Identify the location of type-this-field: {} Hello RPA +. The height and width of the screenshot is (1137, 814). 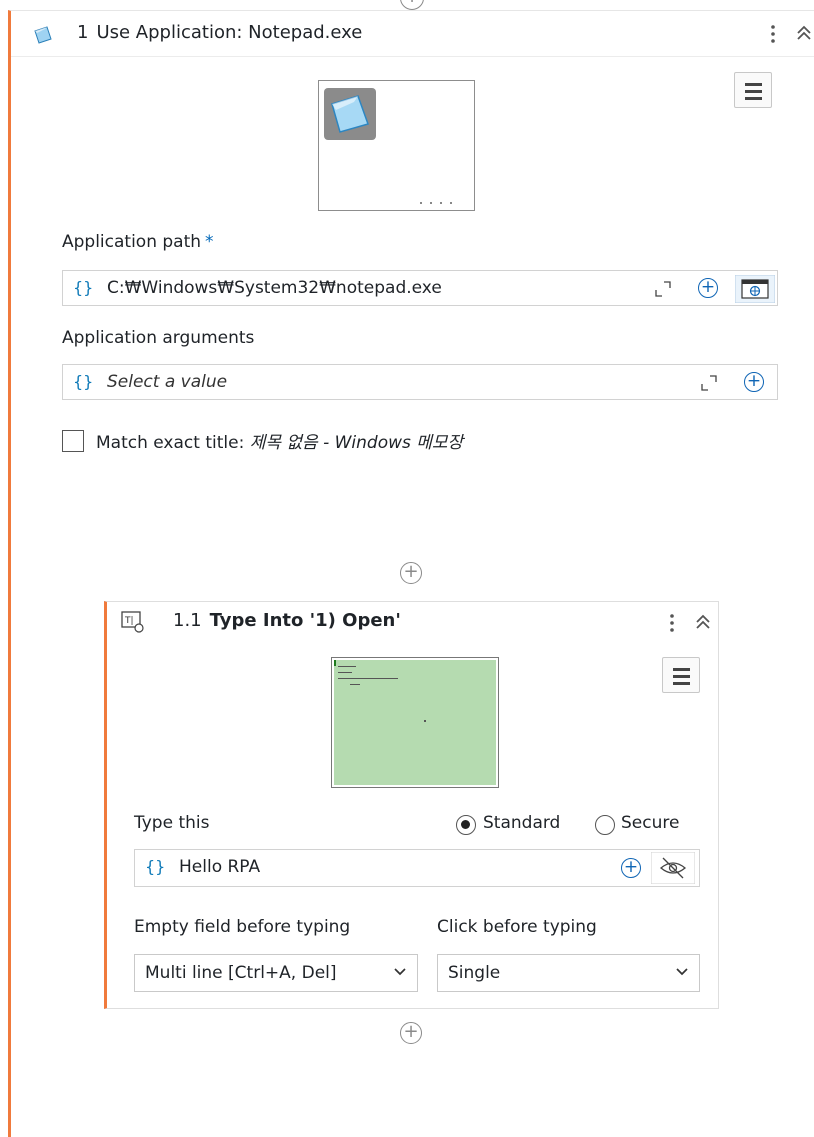
(417, 868).